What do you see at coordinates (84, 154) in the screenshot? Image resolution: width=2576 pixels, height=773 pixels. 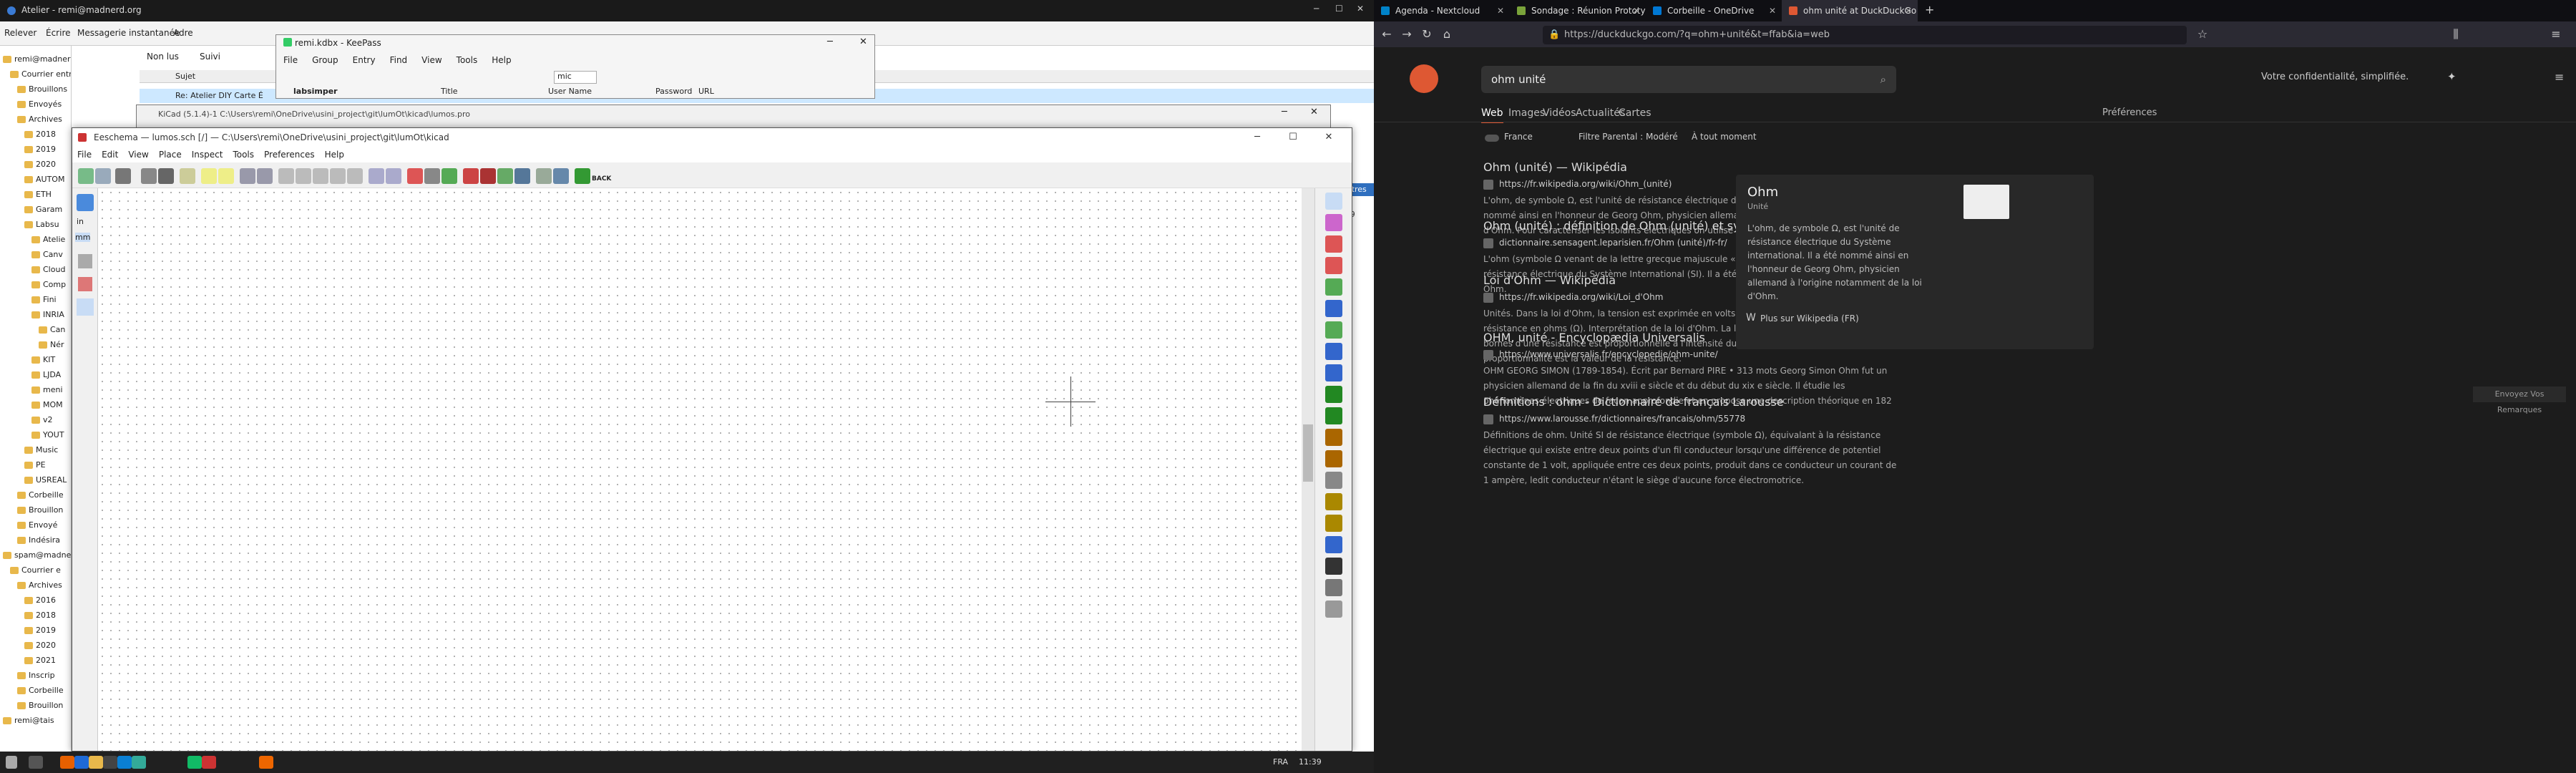 I see `eeschema-menu-item: File` at bounding box center [84, 154].